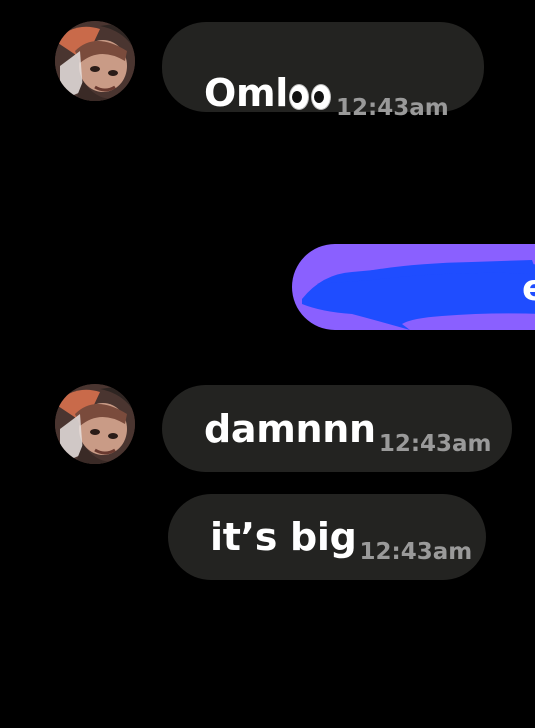 Image resolution: width=535 pixels, height=728 pixels. What do you see at coordinates (246, 93) in the screenshot?
I see `message-text: Oml` at bounding box center [246, 93].